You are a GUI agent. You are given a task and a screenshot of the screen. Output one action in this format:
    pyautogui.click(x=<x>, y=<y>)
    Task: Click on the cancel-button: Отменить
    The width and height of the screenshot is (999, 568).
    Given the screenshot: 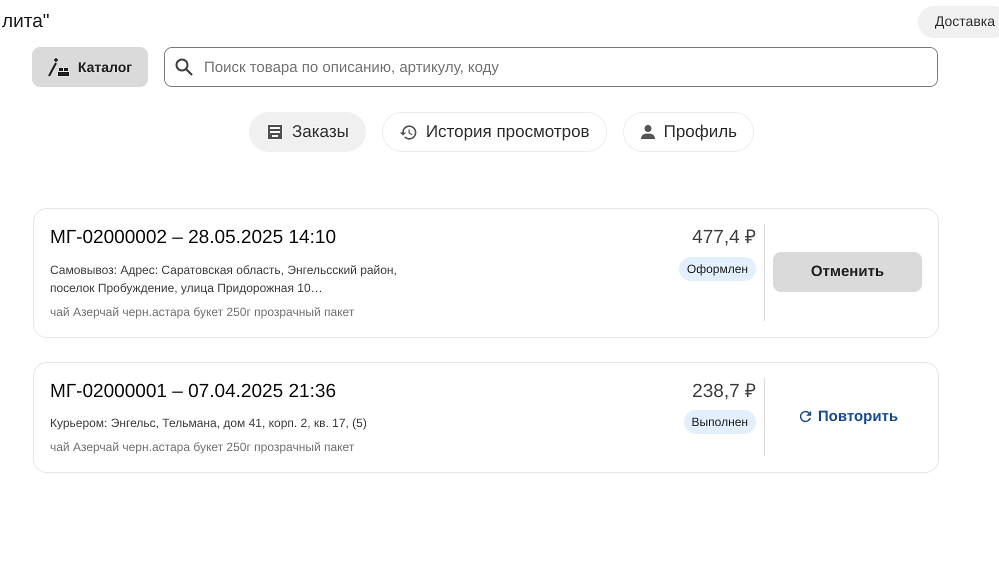 What is the action you would take?
    pyautogui.click(x=847, y=272)
    